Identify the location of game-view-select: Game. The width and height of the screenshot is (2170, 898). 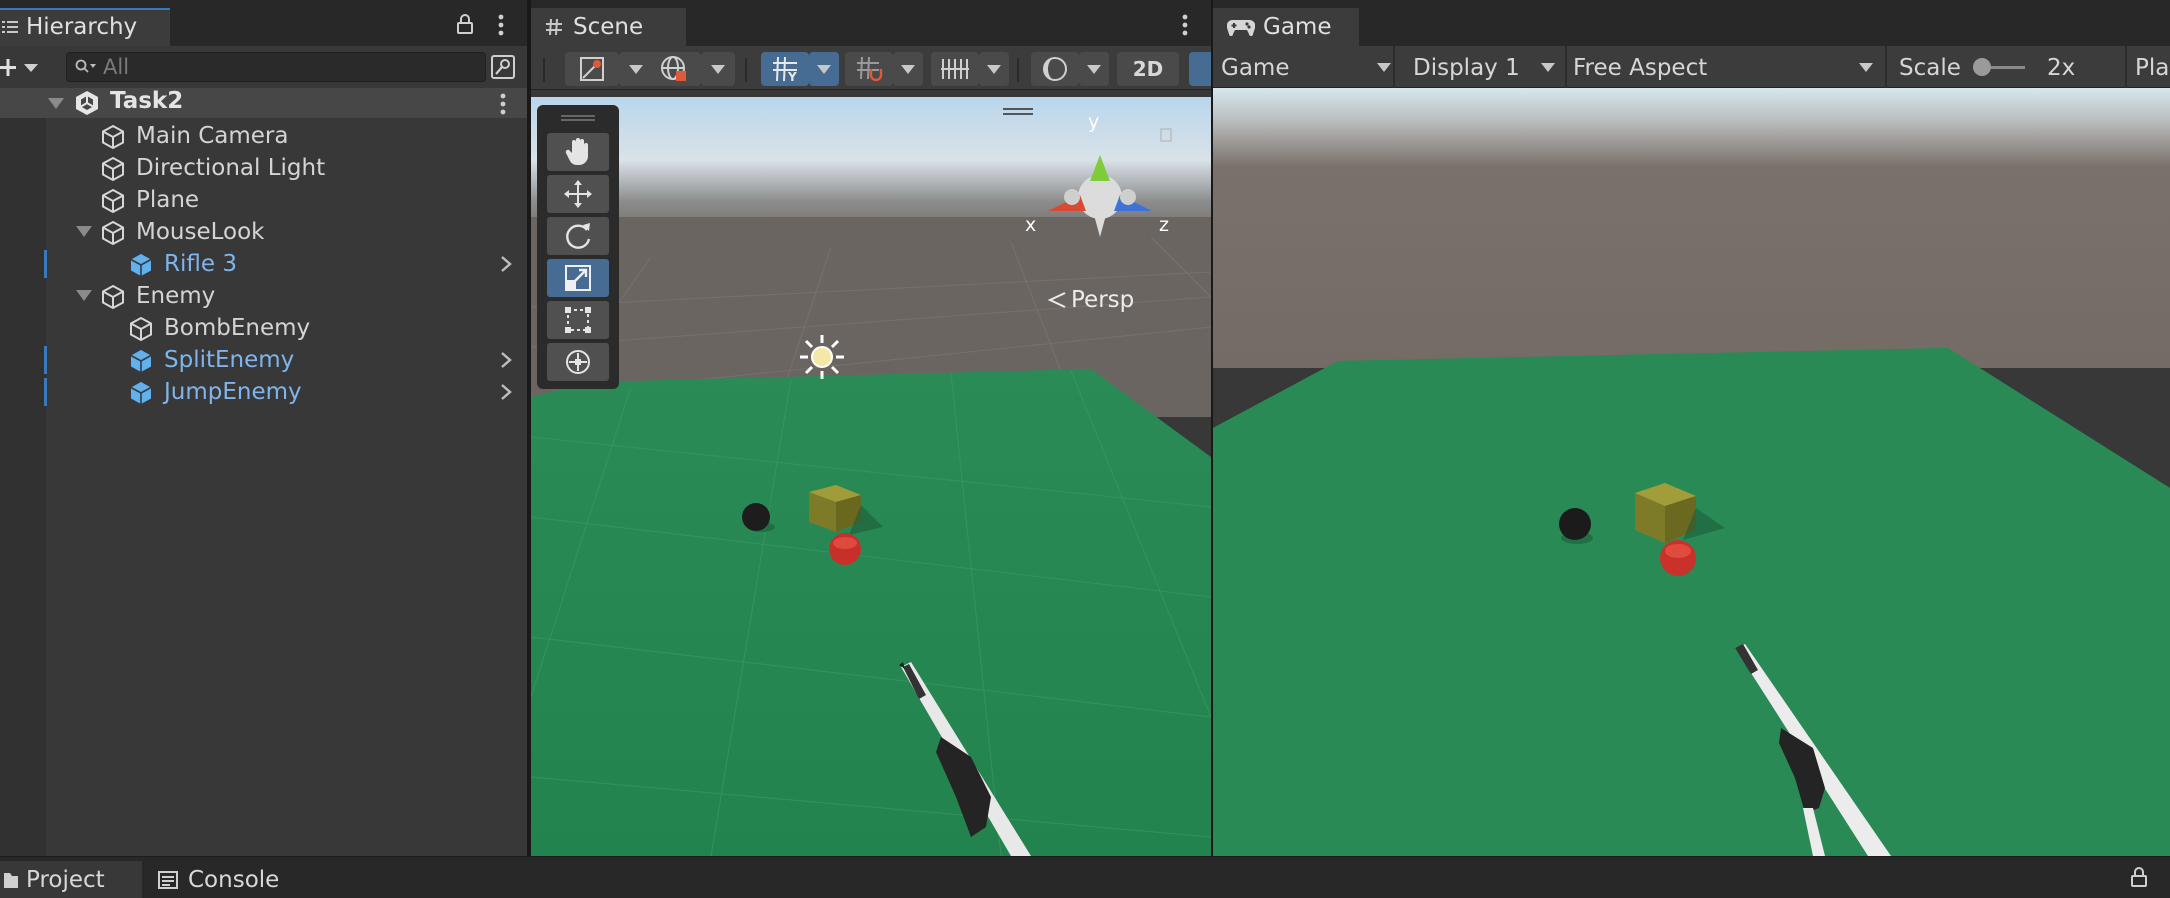
(1311, 68).